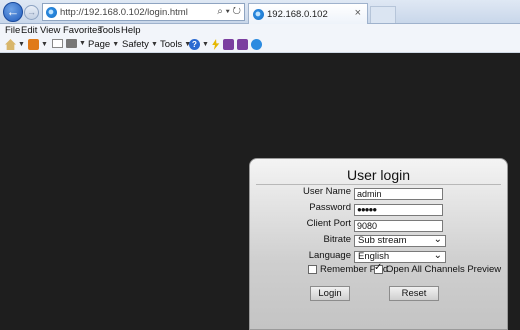 This screenshot has width=520, height=330. I want to click on skype-button, so click(256, 44).